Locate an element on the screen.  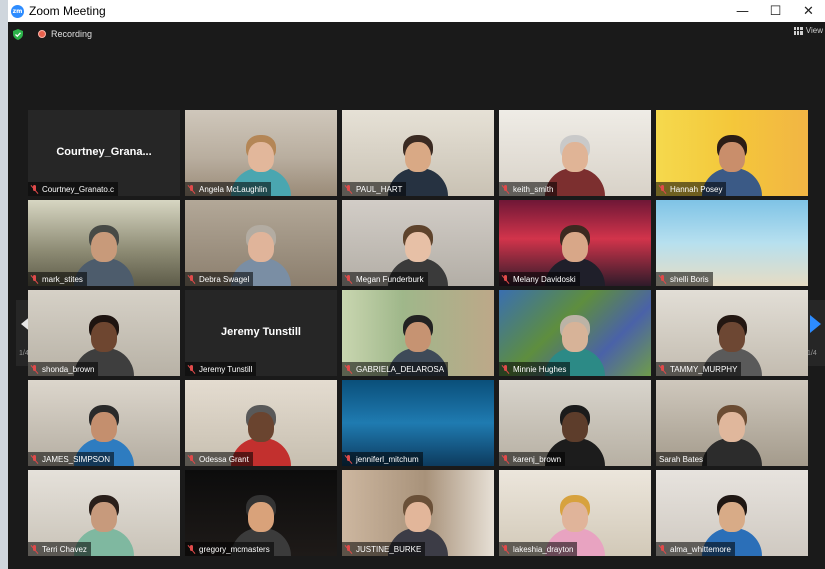
participant-nameplate: Courtney_Granato.c is located at coordinates (73, 189).